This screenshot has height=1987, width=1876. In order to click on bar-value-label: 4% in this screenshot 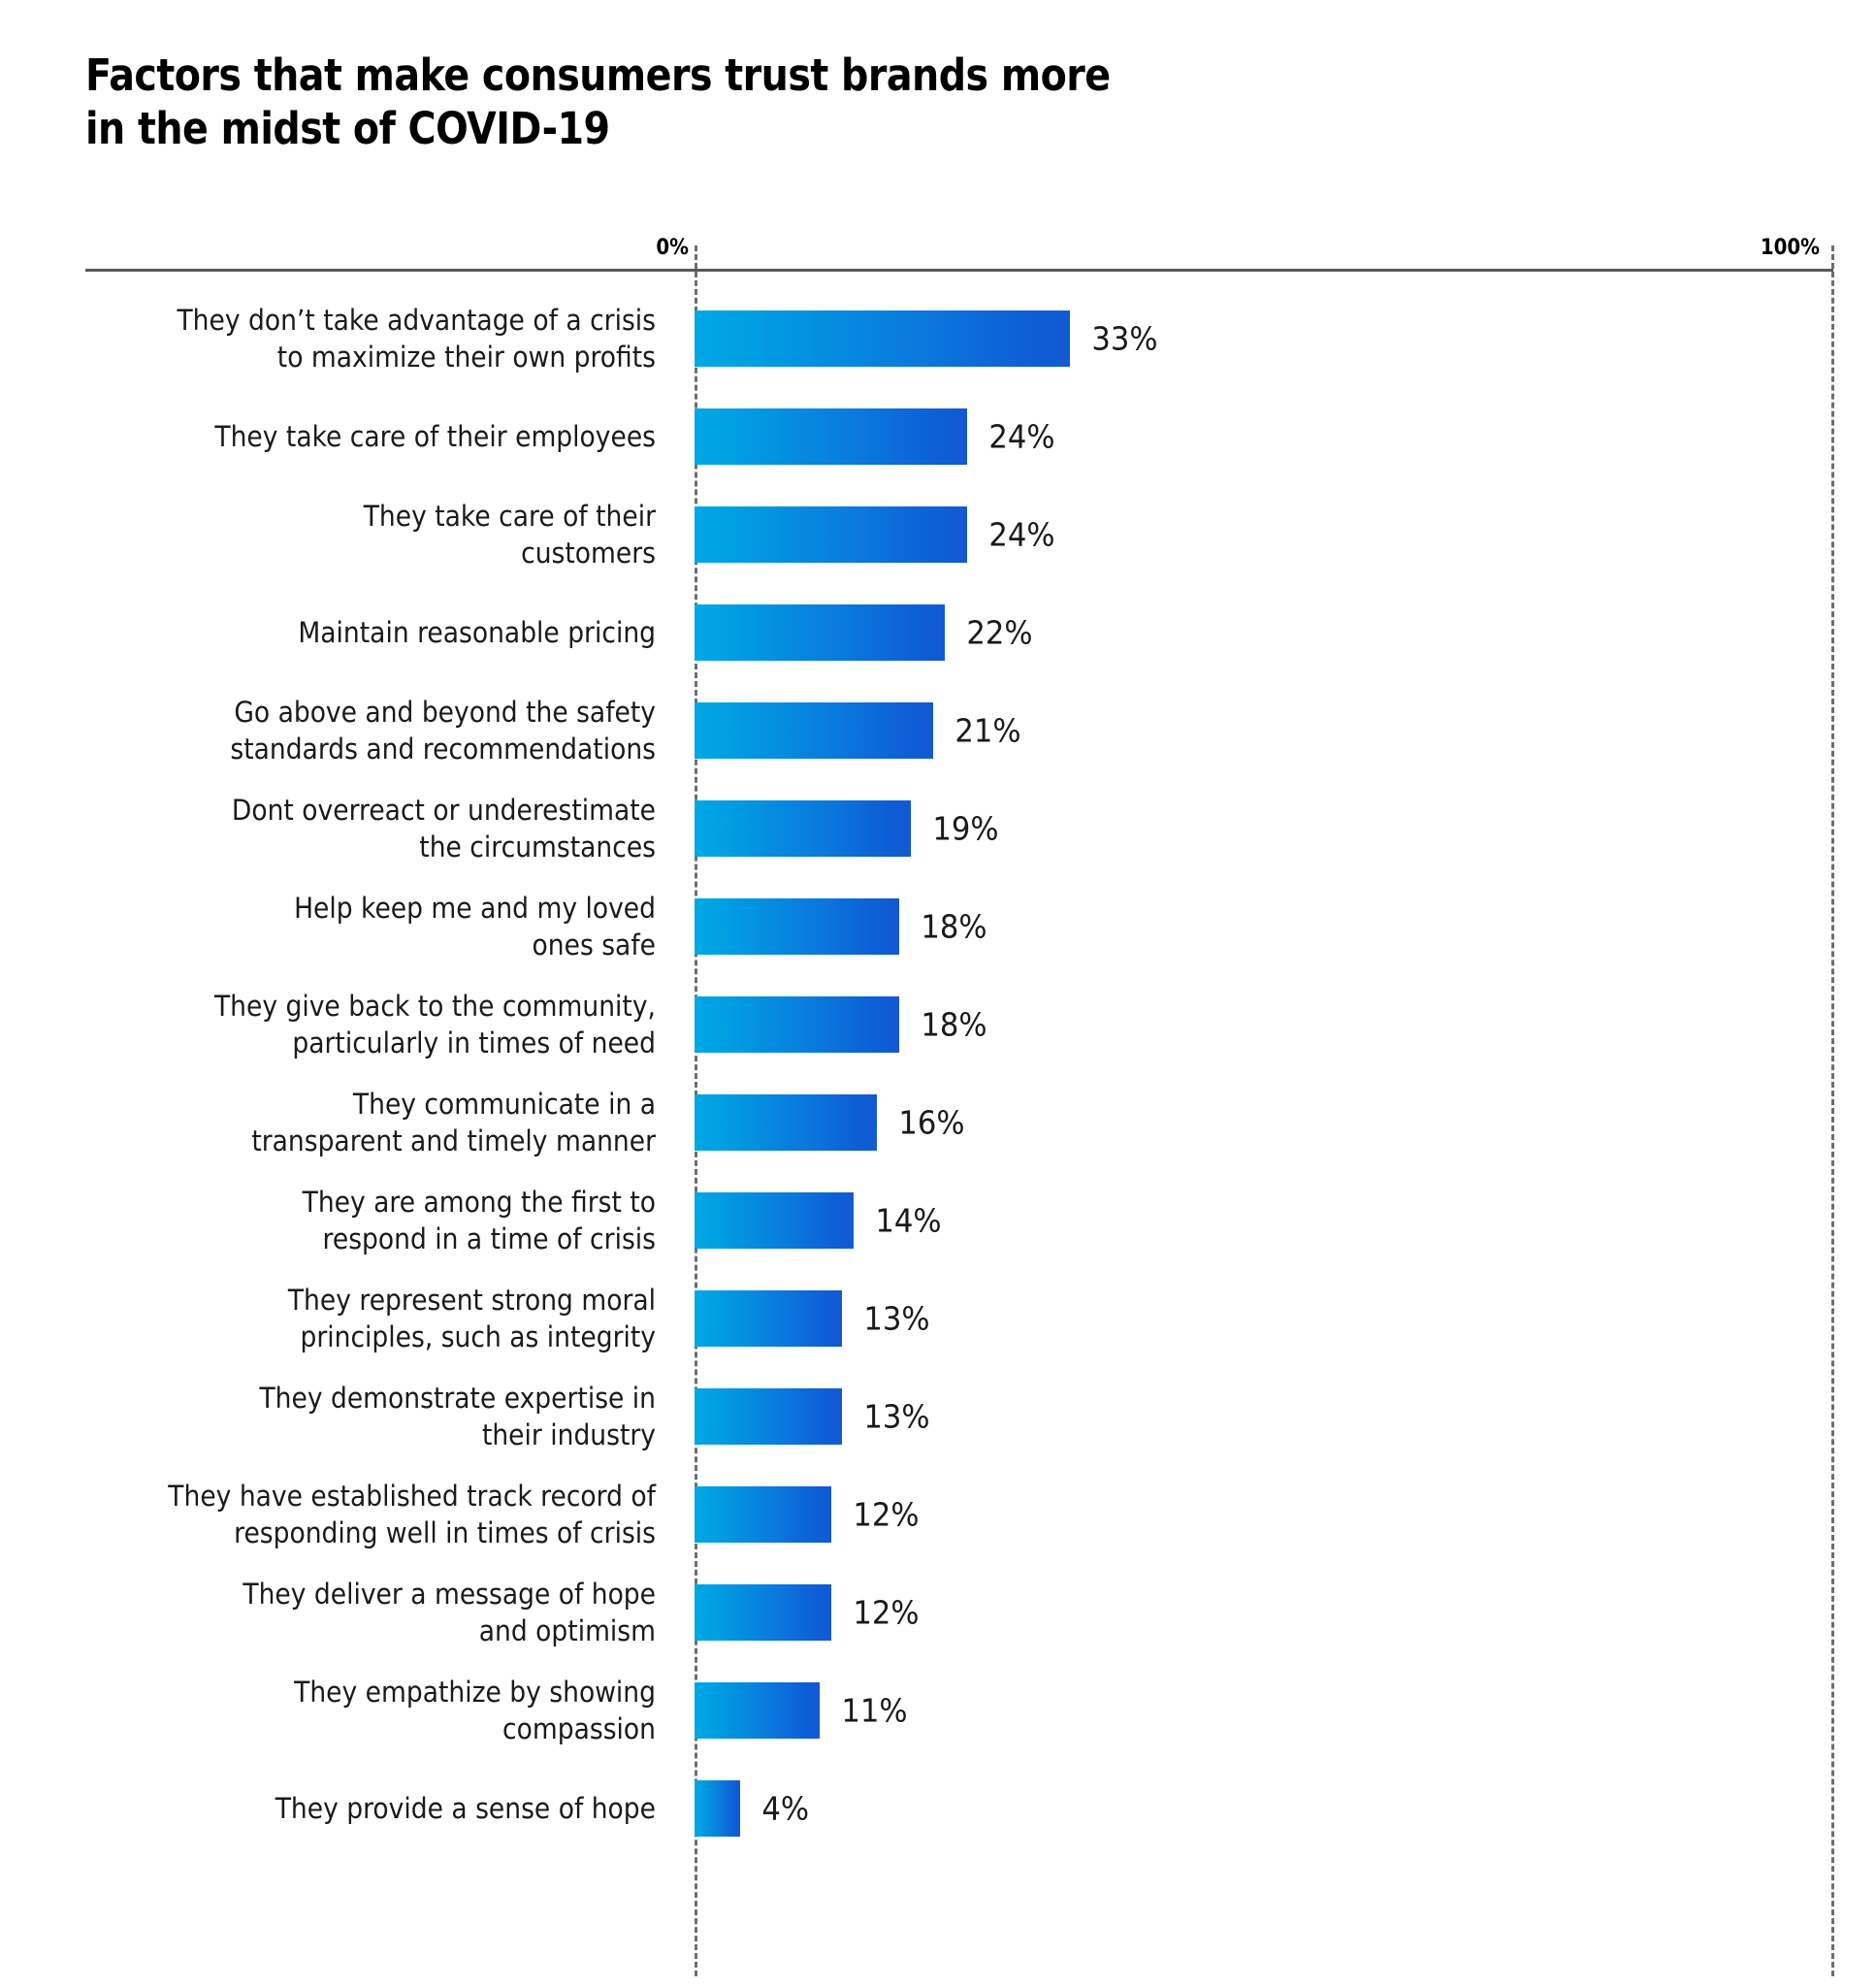, I will do `click(785, 1808)`.